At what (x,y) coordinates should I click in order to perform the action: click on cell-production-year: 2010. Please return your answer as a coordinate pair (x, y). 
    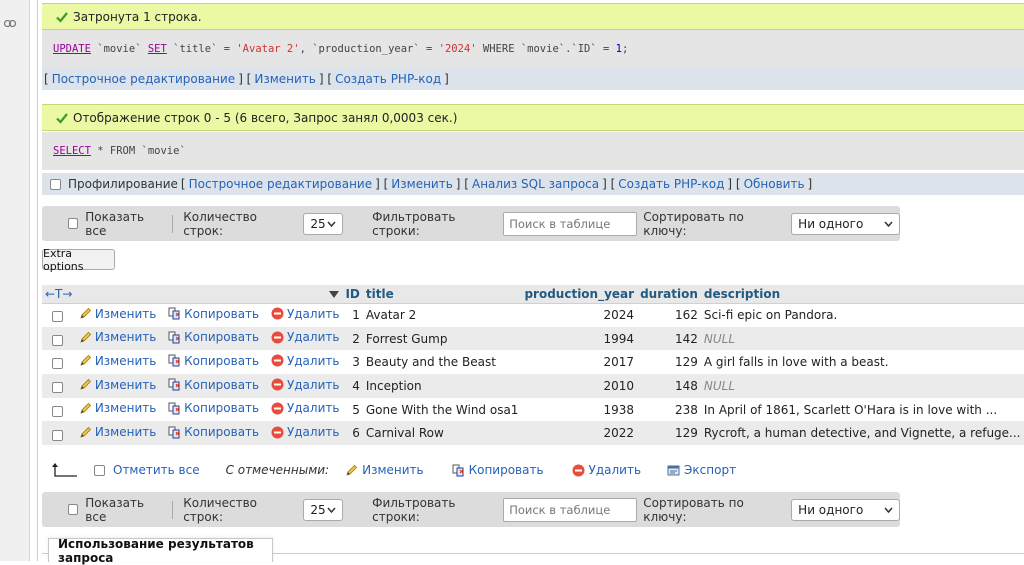
    Looking at the image, I should click on (579, 386).